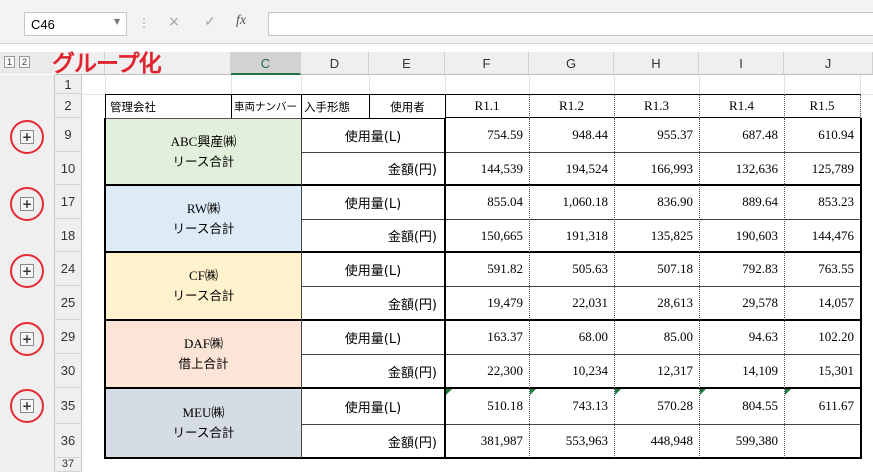 The width and height of the screenshot is (873, 472). I want to click on name-box-dropdown-icon: ▼, so click(117, 21).